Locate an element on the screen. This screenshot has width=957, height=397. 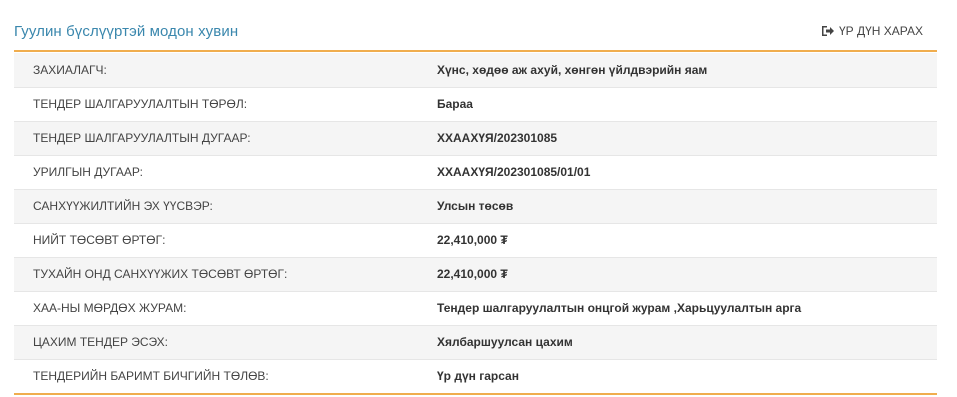
row-value: Улсын төсөв is located at coordinates (677, 205).